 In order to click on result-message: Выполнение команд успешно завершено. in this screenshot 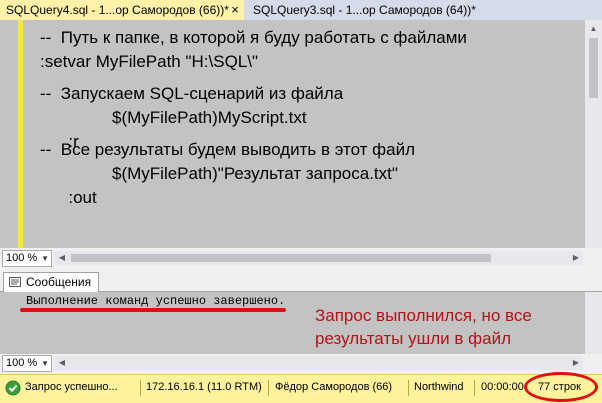, I will do `click(156, 301)`.